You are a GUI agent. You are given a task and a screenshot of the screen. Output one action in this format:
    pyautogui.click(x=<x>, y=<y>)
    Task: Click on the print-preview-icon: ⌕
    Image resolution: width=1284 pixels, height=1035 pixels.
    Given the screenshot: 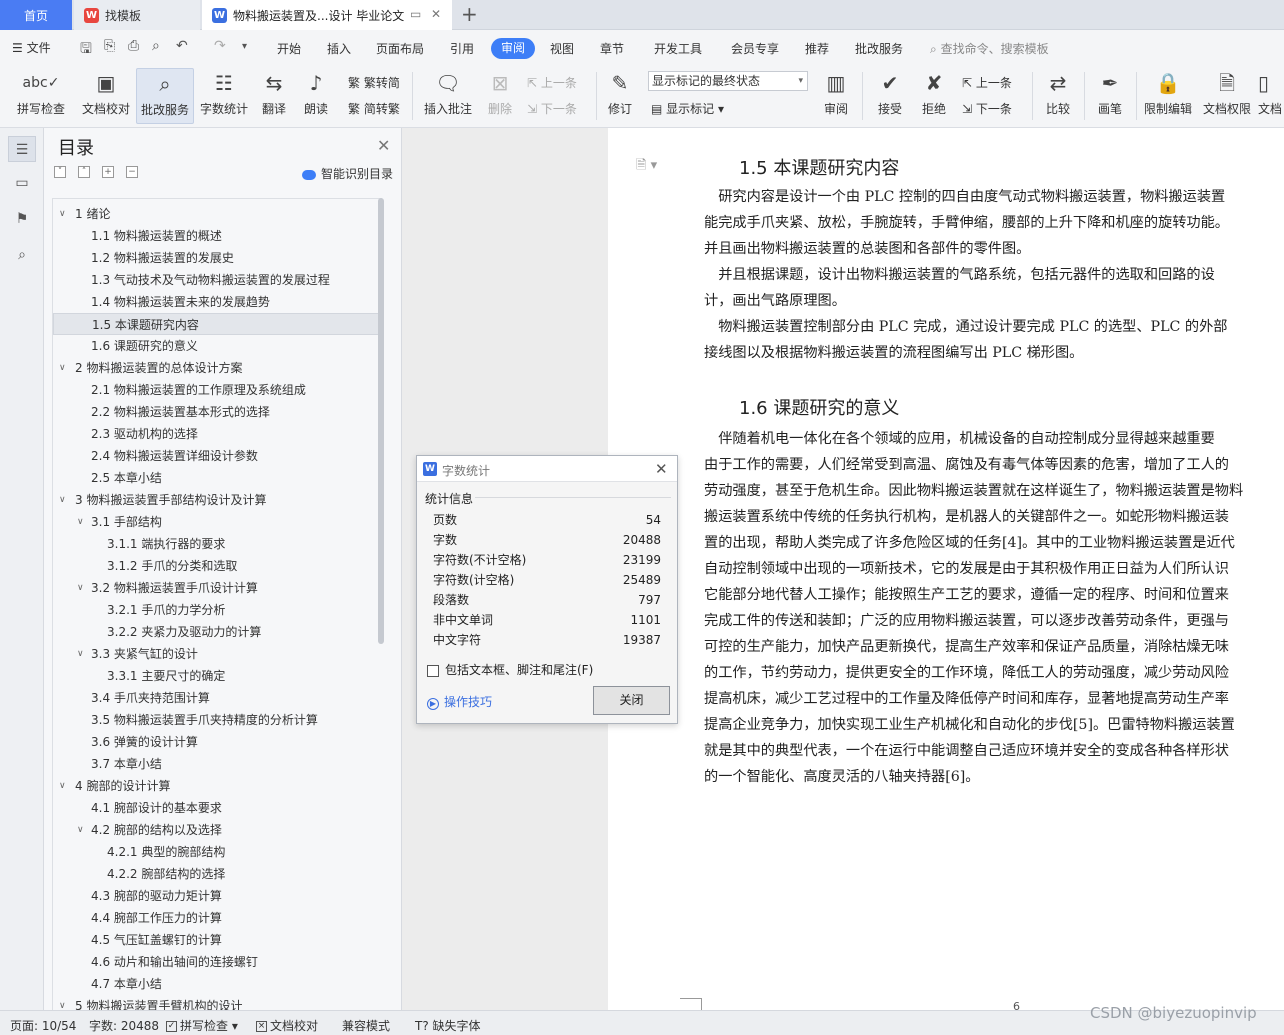 What is the action you would take?
    pyautogui.click(x=156, y=46)
    